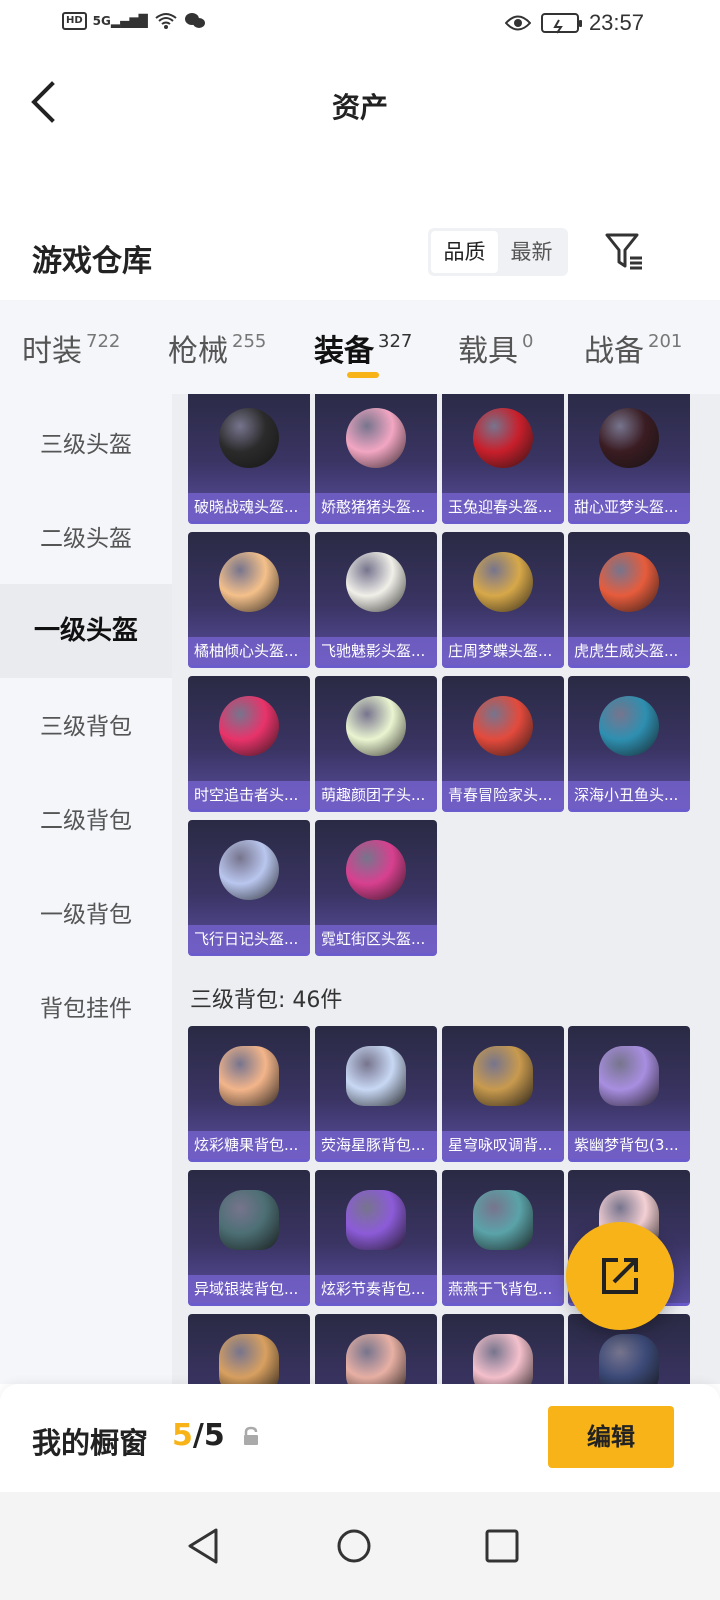 The image size is (720, 1600). I want to click on nav-home-icon, so click(354, 1546).